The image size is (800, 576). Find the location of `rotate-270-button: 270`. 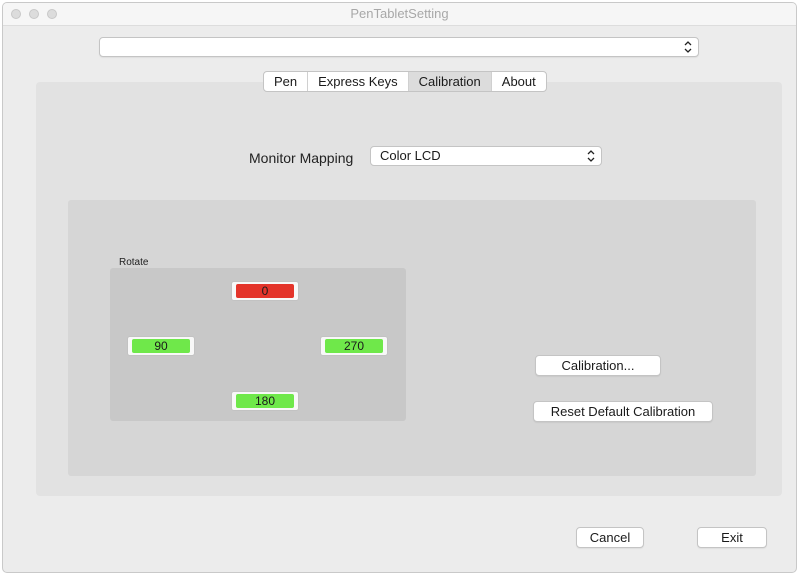

rotate-270-button: 270 is located at coordinates (354, 346).